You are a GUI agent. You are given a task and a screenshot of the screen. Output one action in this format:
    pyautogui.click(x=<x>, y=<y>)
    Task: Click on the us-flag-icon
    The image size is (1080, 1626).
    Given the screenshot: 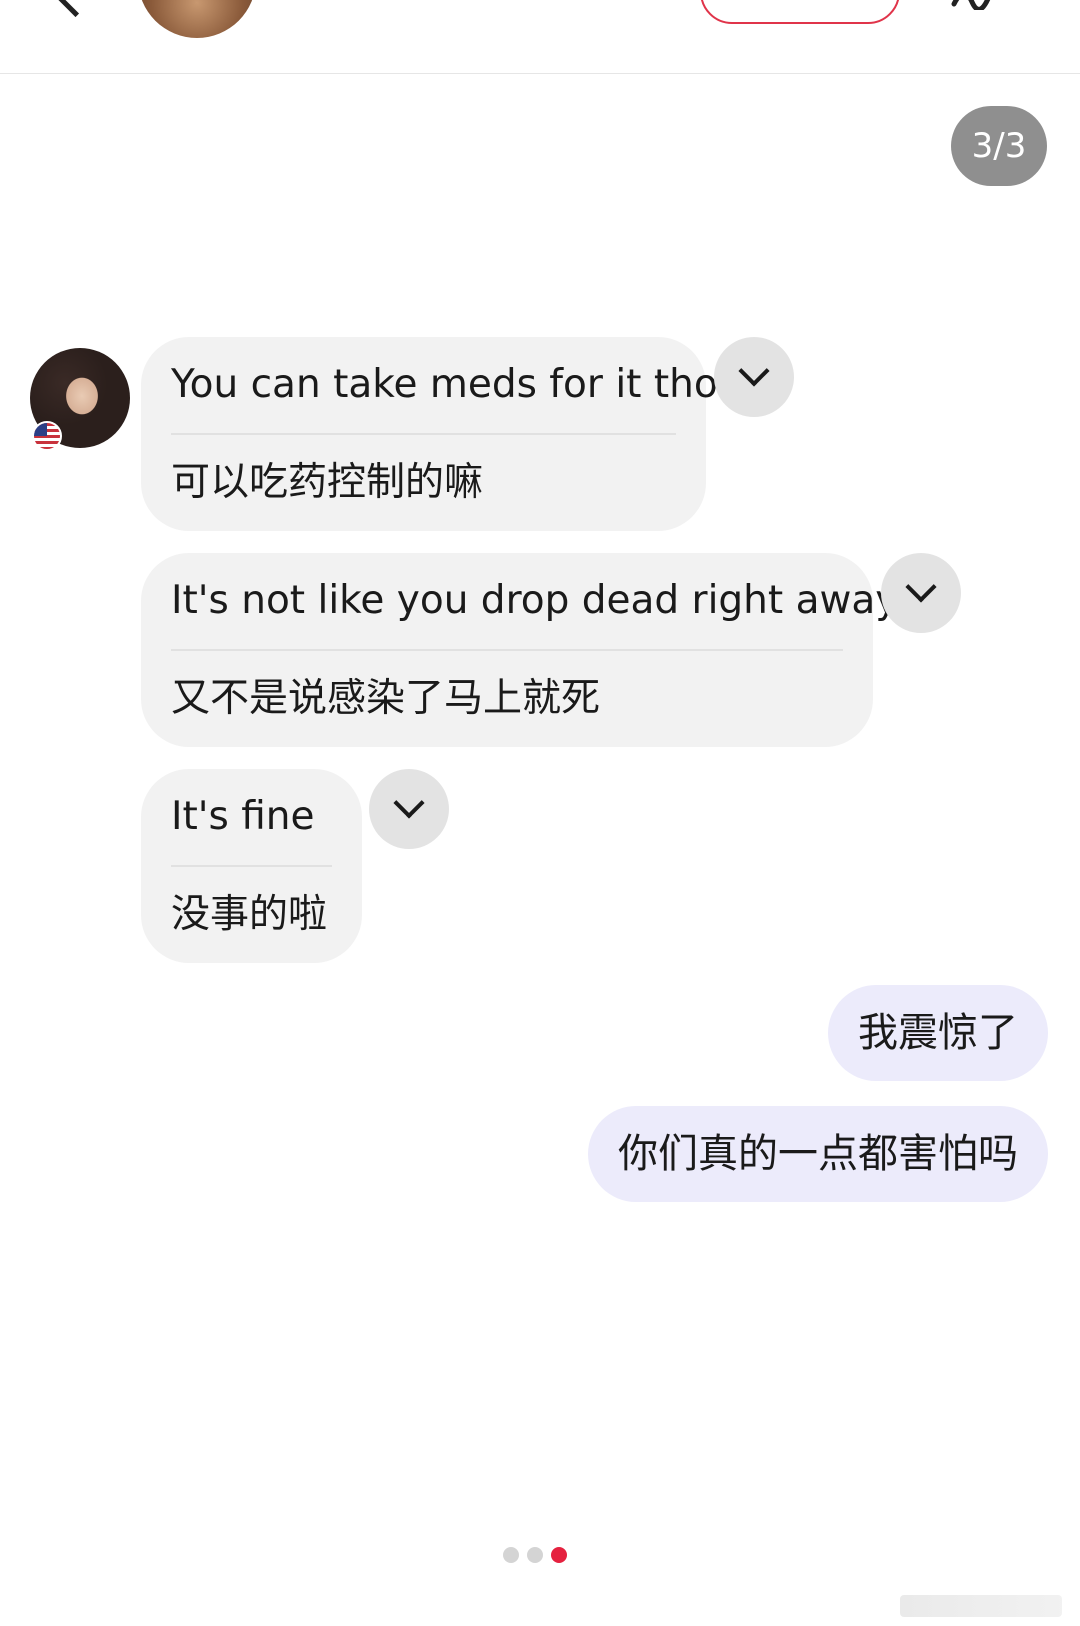 What is the action you would take?
    pyautogui.click(x=47, y=436)
    